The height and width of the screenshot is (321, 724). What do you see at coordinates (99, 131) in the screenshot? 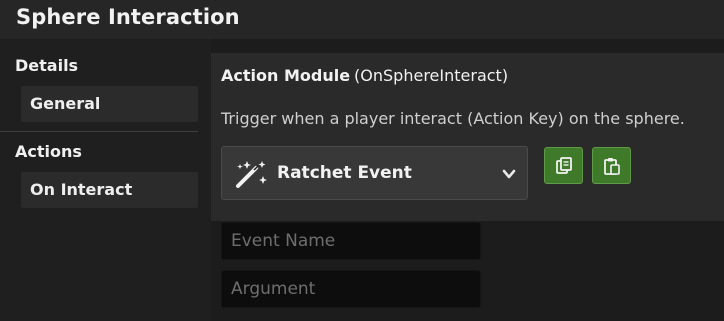
I see `sidebar-divider` at bounding box center [99, 131].